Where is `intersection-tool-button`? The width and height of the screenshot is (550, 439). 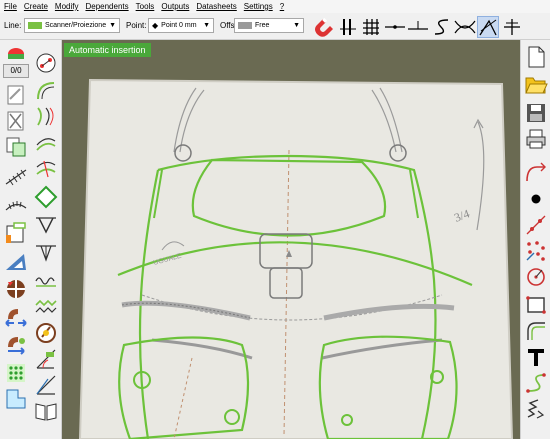 intersection-tool-button is located at coordinates (465, 27).